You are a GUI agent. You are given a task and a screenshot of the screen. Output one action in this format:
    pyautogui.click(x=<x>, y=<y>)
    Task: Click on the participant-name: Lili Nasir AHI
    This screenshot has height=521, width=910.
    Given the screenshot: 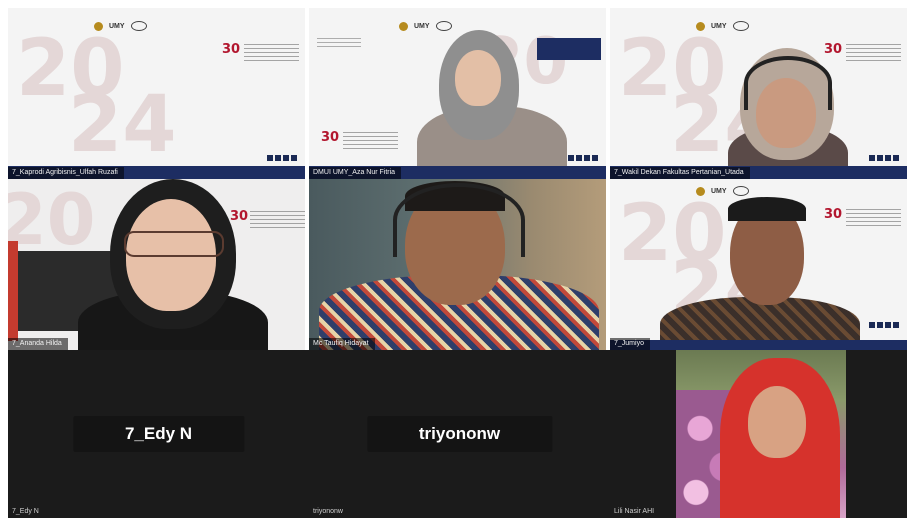 What is the action you would take?
    pyautogui.click(x=634, y=511)
    